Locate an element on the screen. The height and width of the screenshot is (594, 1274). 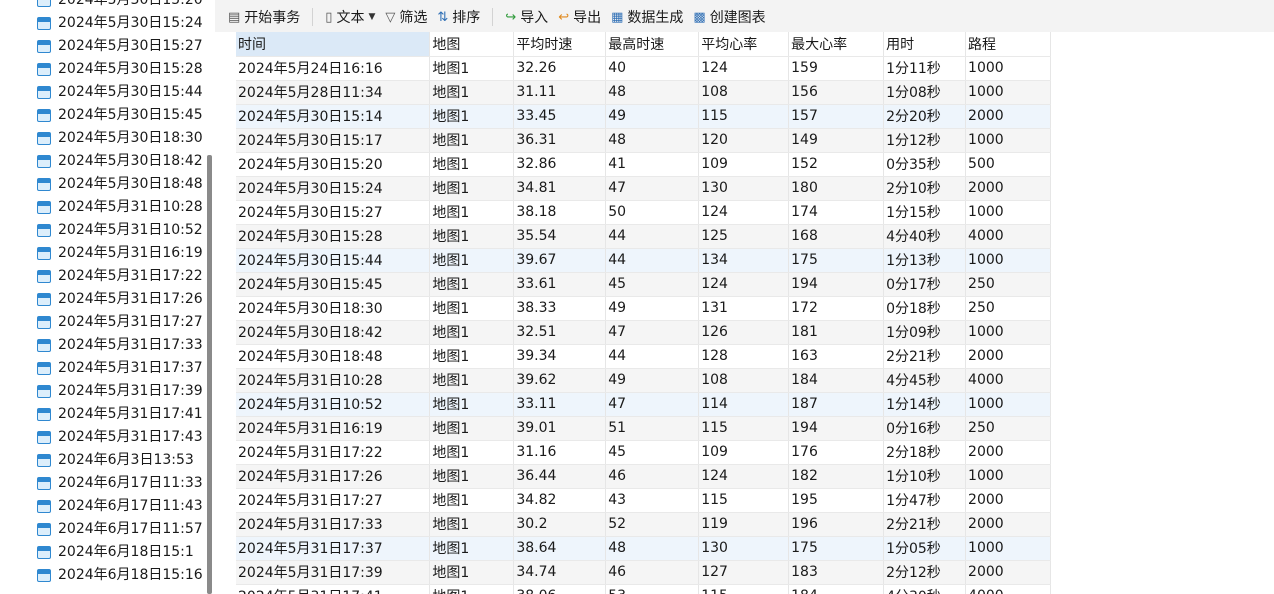
table-row: 2024年5月24日16:16 地图1 32.26 40 124 159 1分11秒 1000 is located at coordinates (643, 68).